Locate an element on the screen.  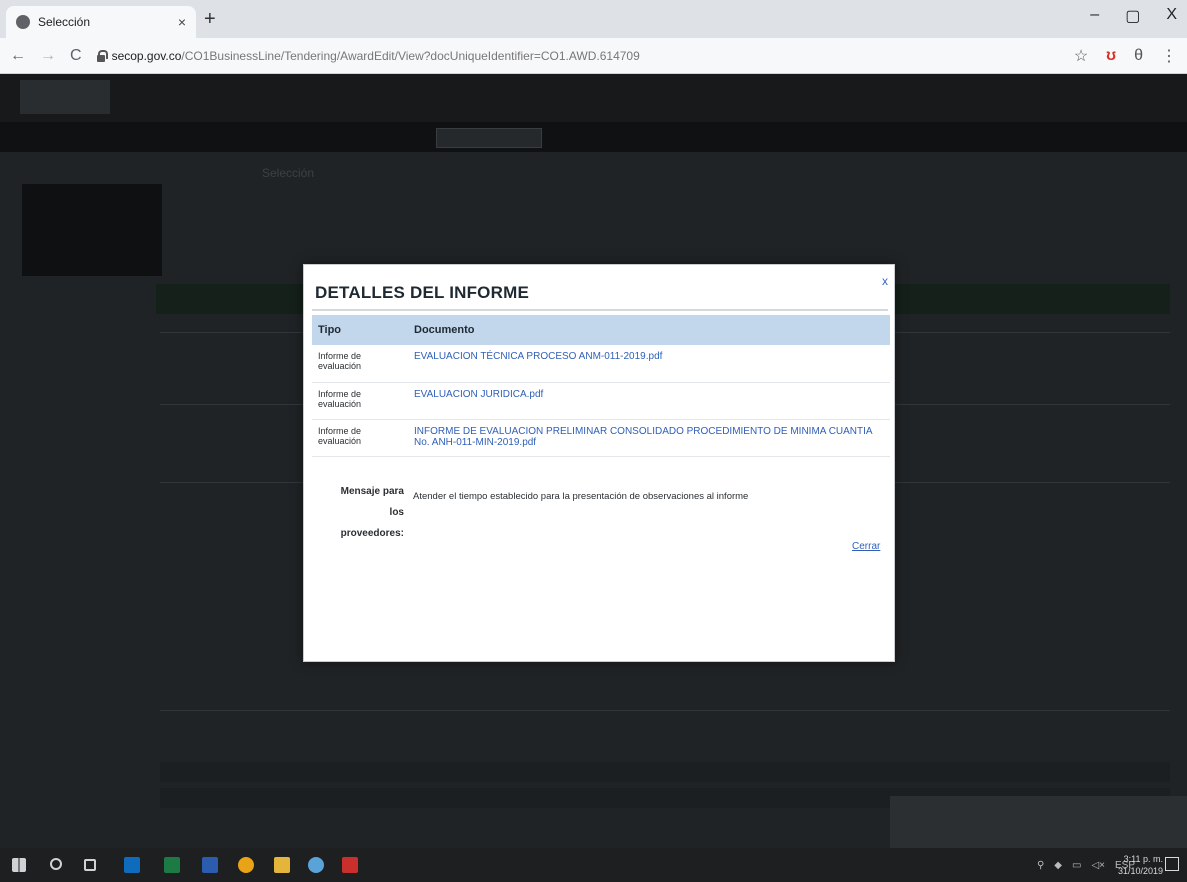
column-header-documento: Documento is located at coordinates (649, 330).